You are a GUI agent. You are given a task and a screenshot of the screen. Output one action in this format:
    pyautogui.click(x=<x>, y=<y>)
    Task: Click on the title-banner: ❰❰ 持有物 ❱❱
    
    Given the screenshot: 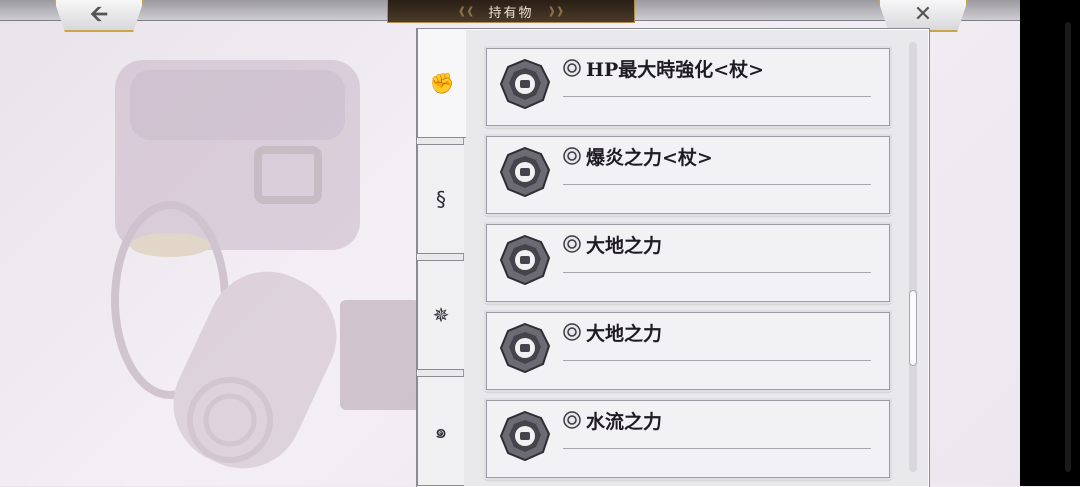 What is the action you would take?
    pyautogui.click(x=511, y=11)
    